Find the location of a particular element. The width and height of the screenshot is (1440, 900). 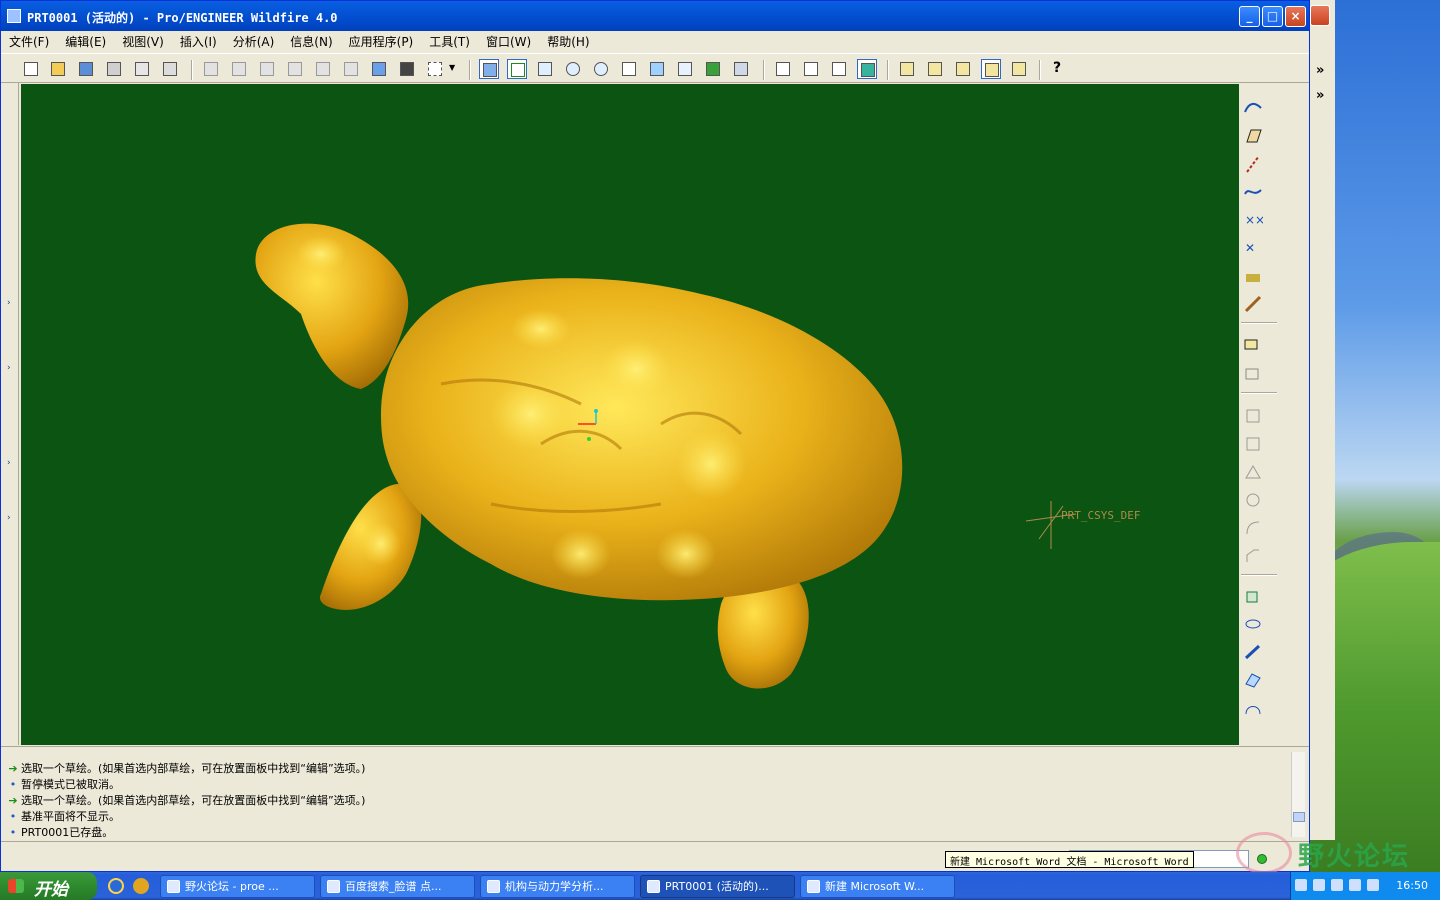

sketch-tool-icon is located at coordinates (1253, 108).